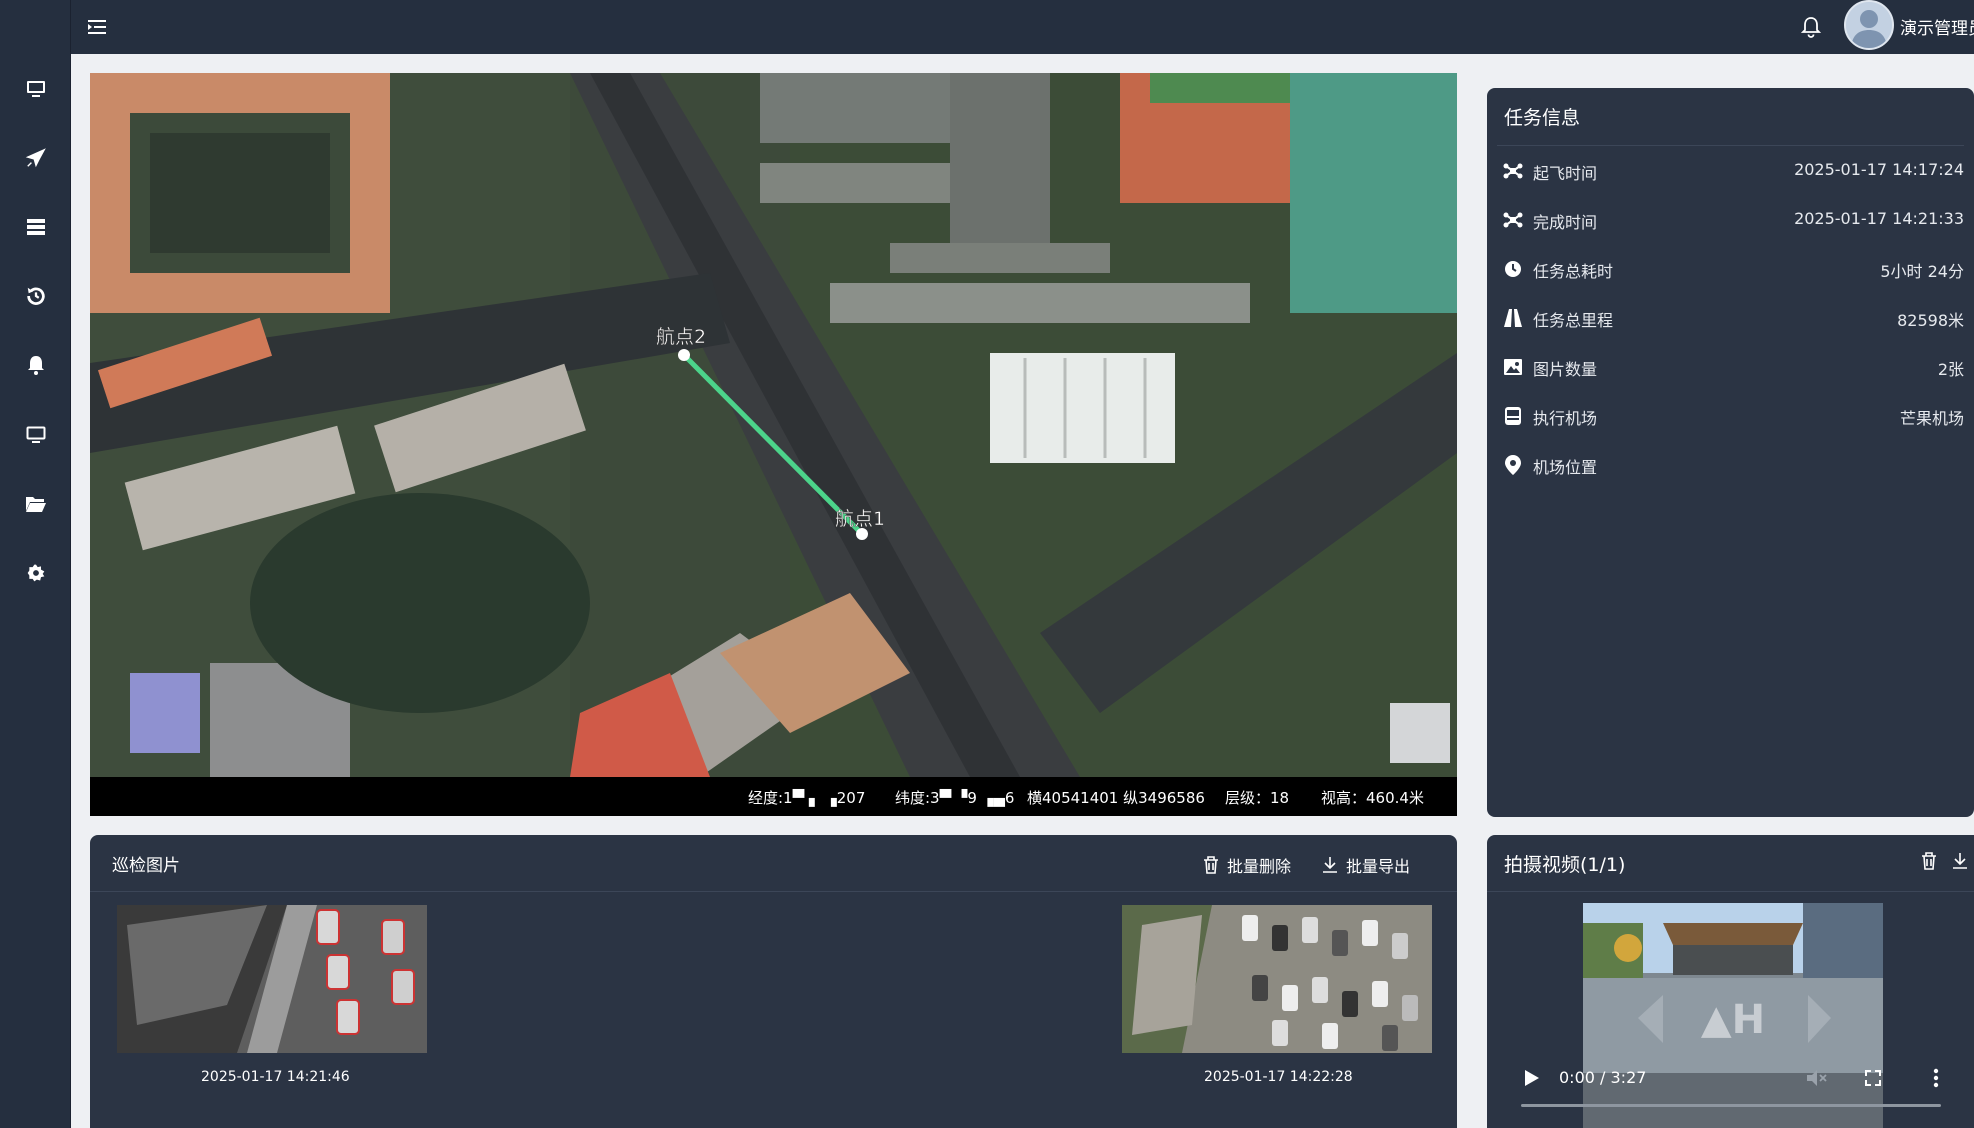 Image resolution: width=1974 pixels, height=1128 pixels. What do you see at coordinates (1573, 271) in the screenshot?
I see `duration-label: 任务总耗时` at bounding box center [1573, 271].